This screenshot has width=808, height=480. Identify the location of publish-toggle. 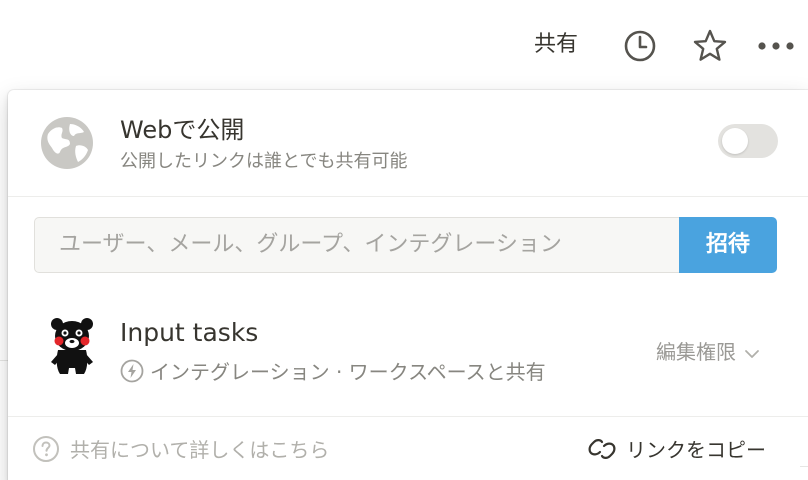
(748, 141).